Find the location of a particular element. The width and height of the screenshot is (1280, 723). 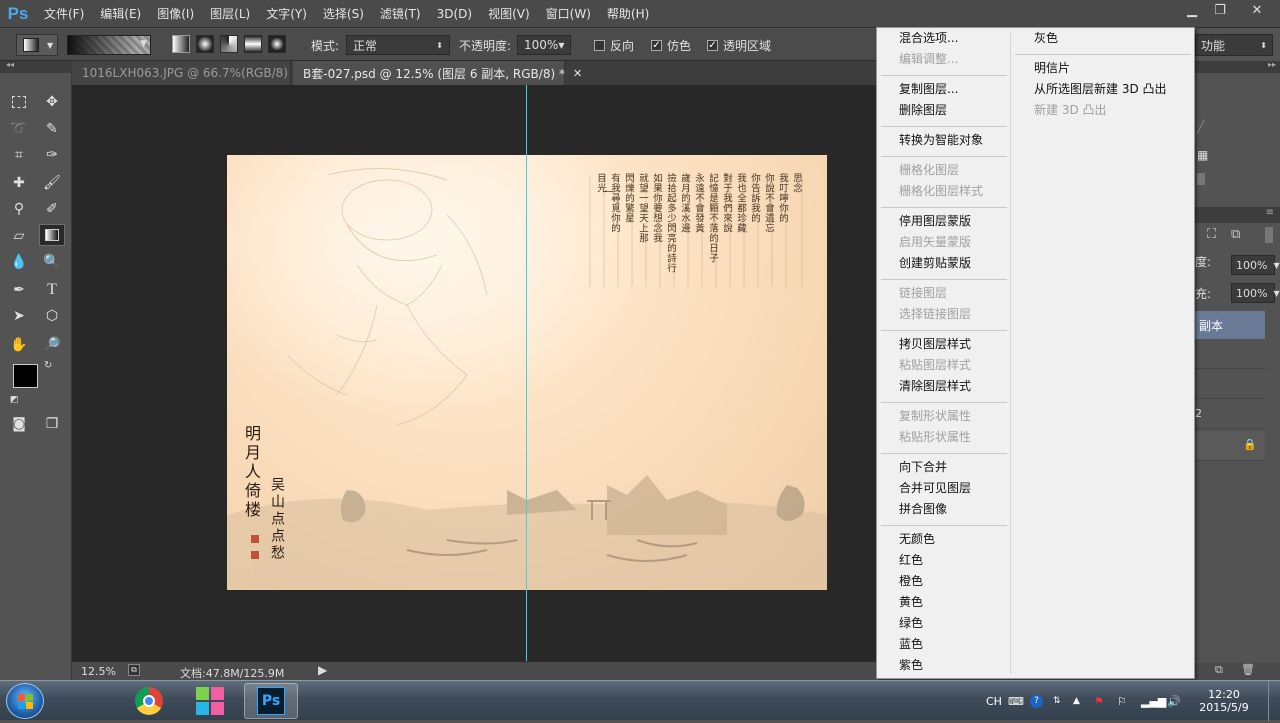

grid-icon: ▦ is located at coordinates (1202, 155).